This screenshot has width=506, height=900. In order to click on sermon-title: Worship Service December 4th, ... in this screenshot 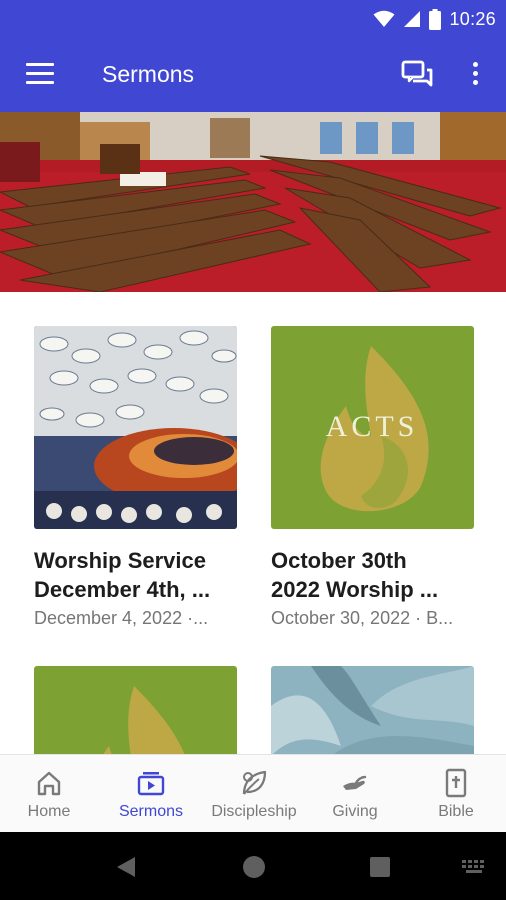, I will do `click(122, 575)`.